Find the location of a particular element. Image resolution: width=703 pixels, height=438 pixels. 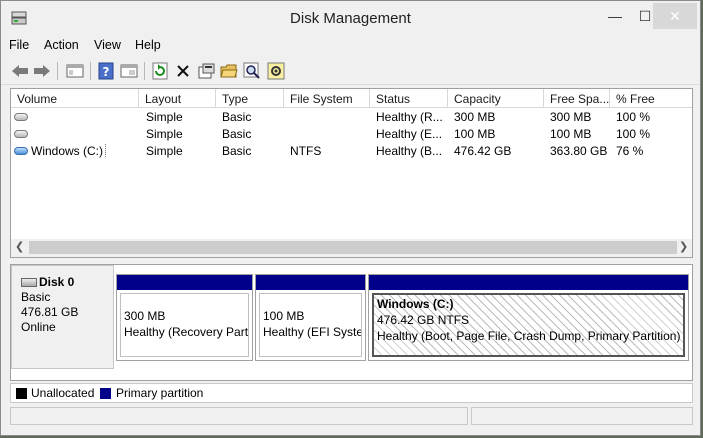

disk-state: Online is located at coordinates (38, 327).